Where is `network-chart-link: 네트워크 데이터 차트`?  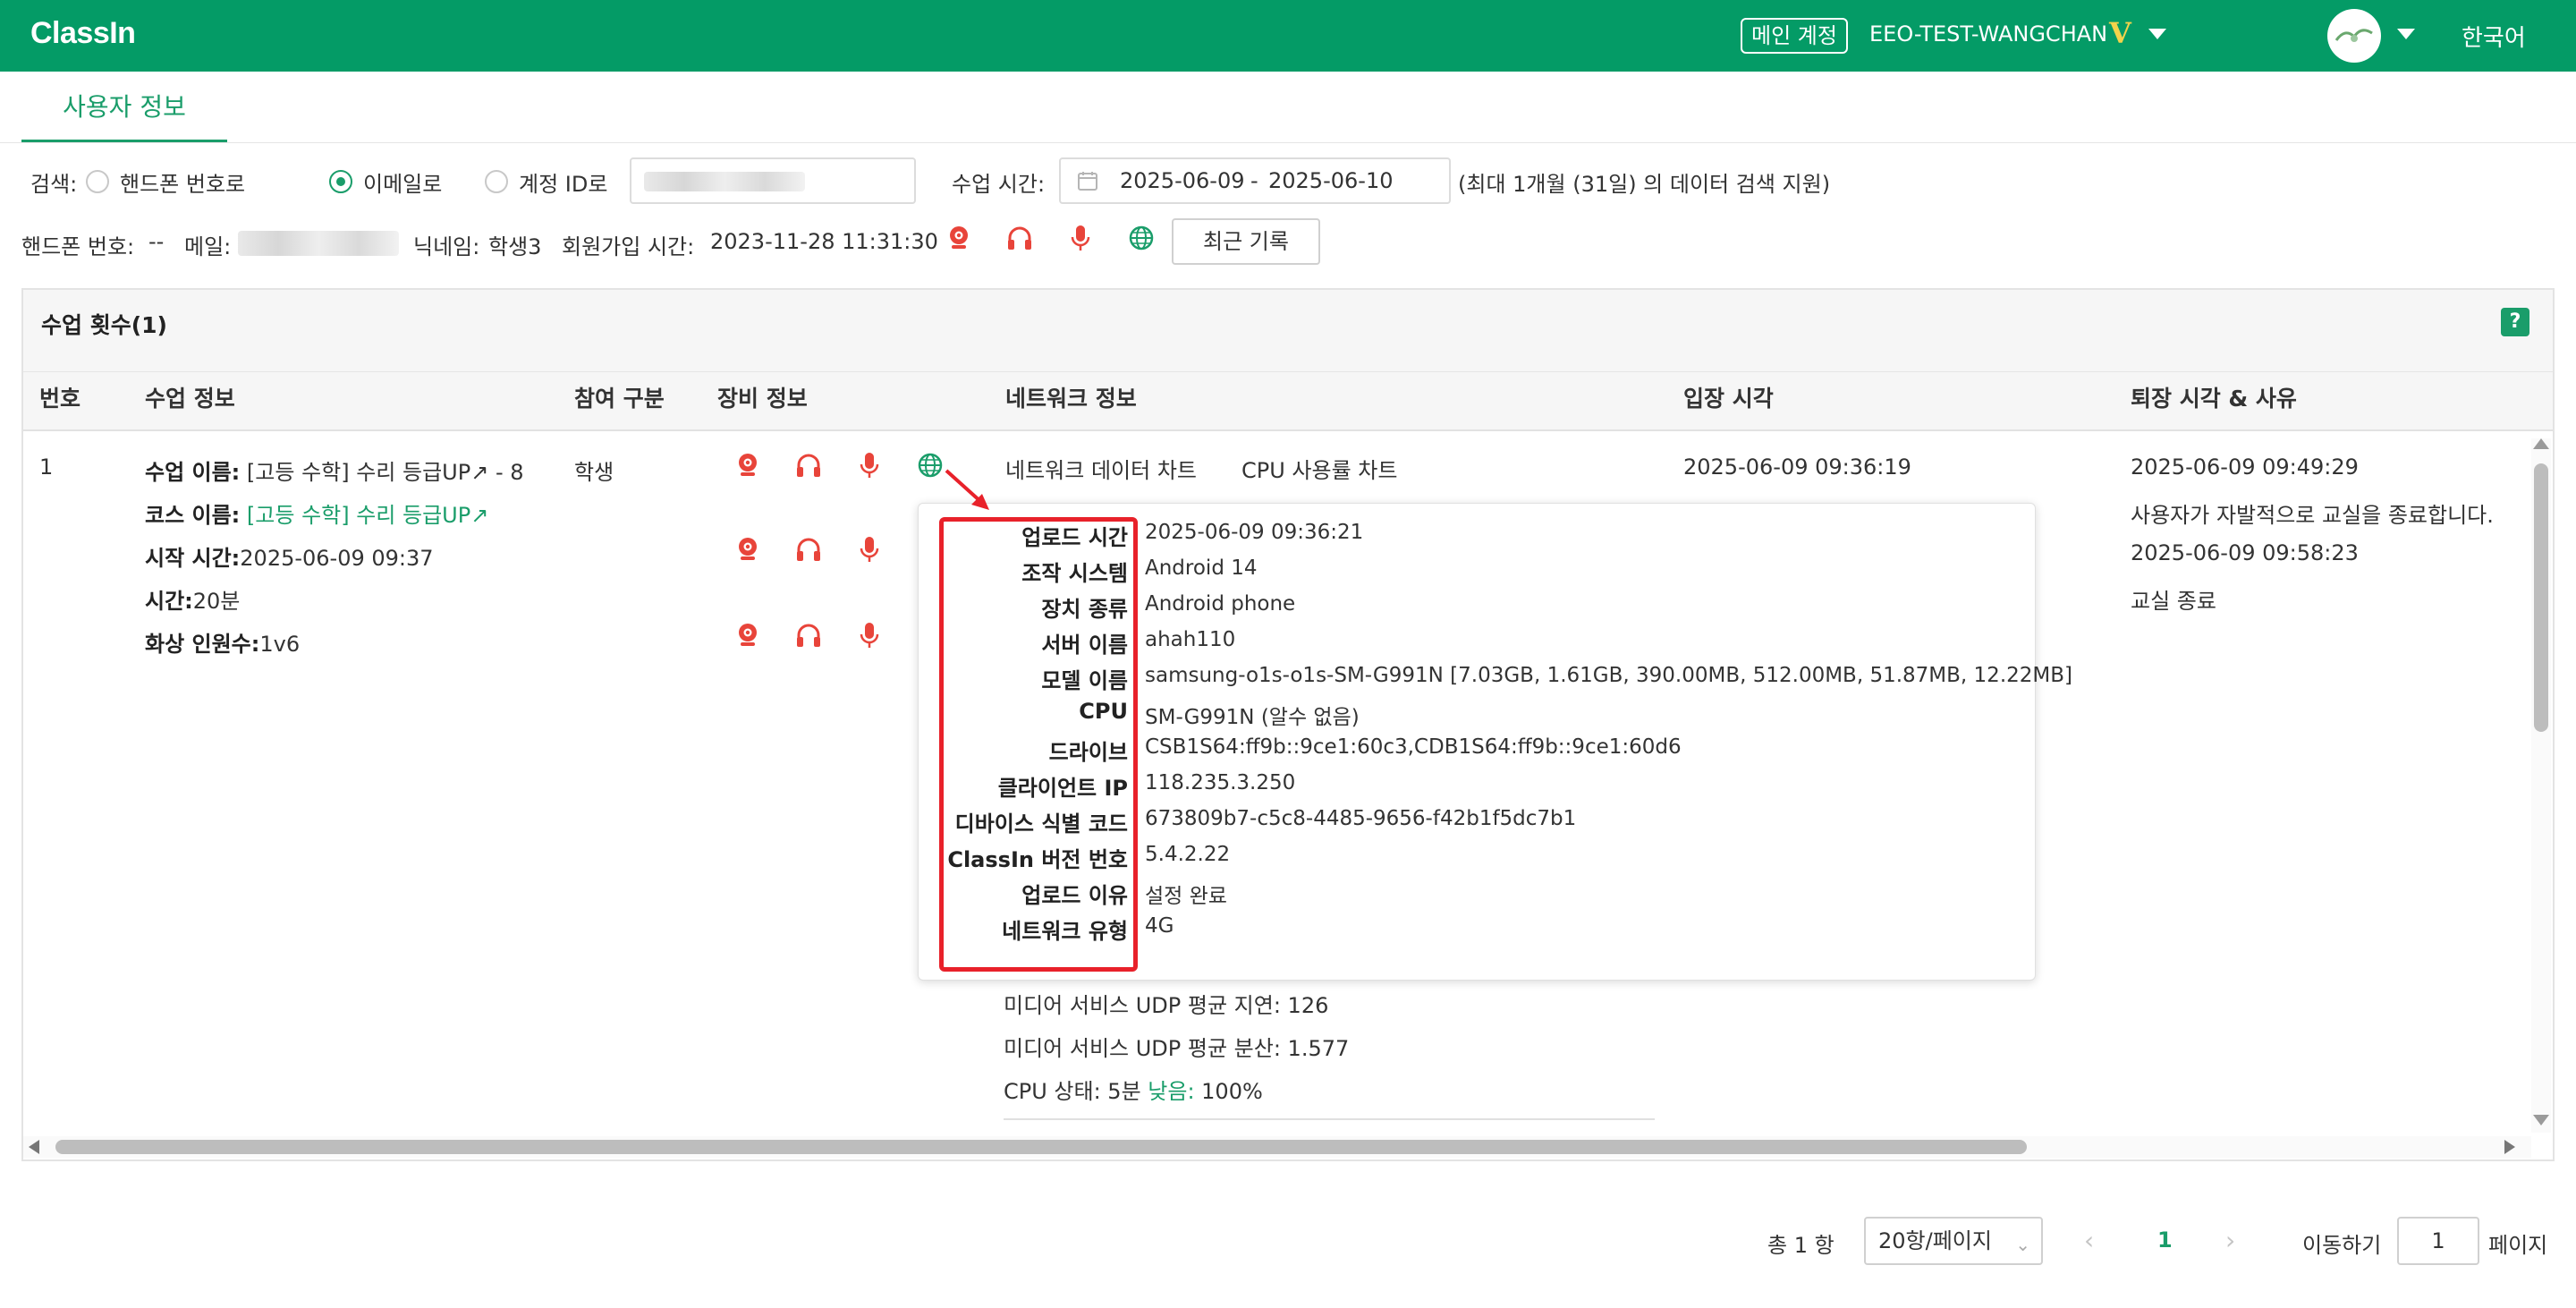
network-chart-link: 네트워크 데이터 차트 is located at coordinates (1101, 468).